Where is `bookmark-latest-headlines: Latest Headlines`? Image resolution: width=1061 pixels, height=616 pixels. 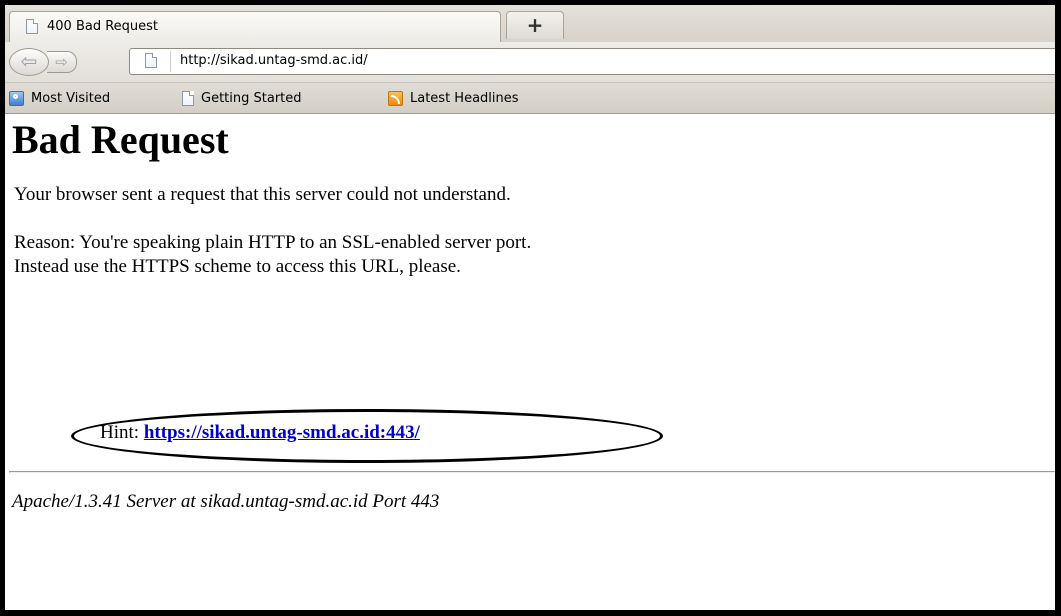
bookmark-latest-headlines: Latest Headlines is located at coordinates (453, 98).